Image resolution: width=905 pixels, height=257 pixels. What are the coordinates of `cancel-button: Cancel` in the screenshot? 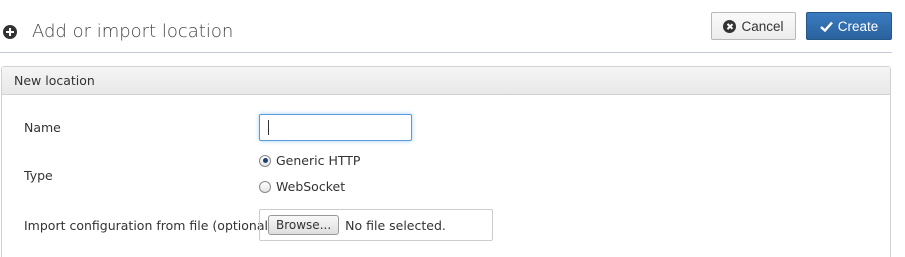 It's located at (753, 26).